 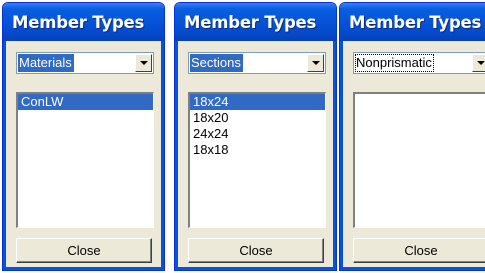 I want to click on member-list: 18x24 18x20 24x24 18x18, so click(x=257, y=160).